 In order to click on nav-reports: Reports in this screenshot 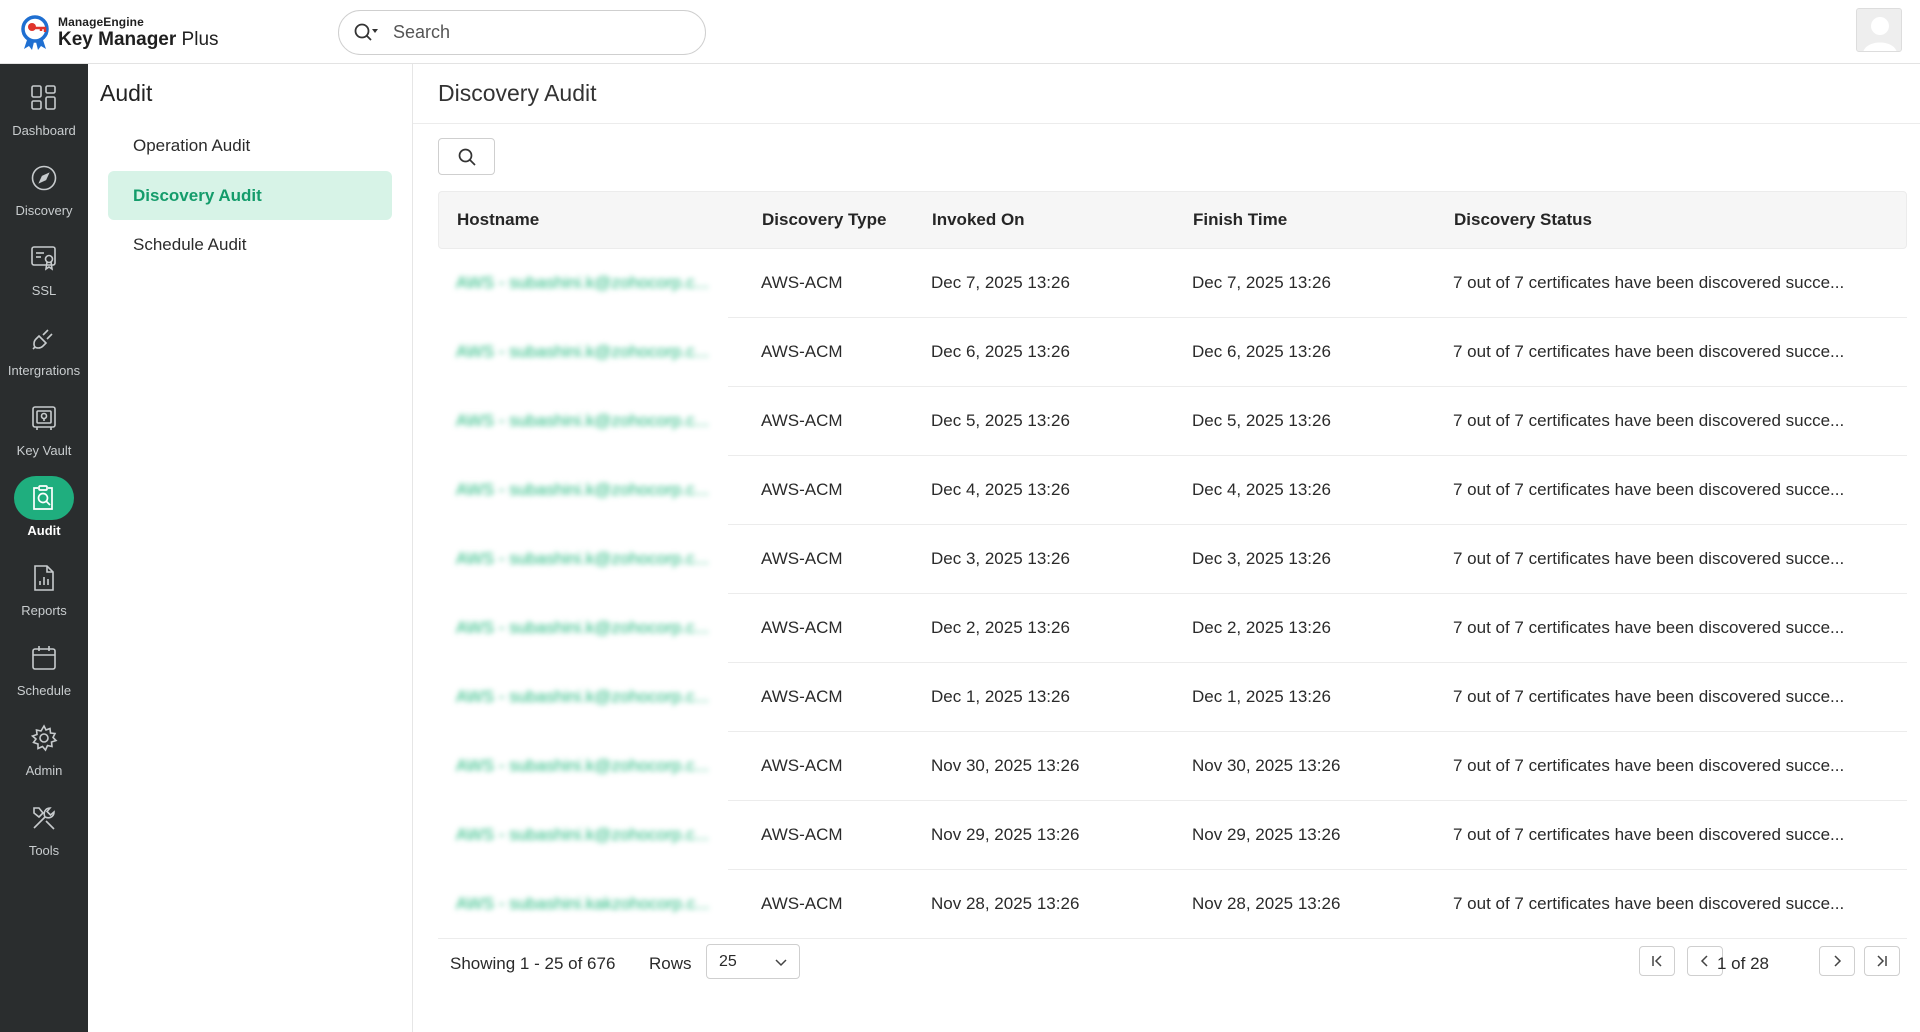, I will do `click(44, 592)`.